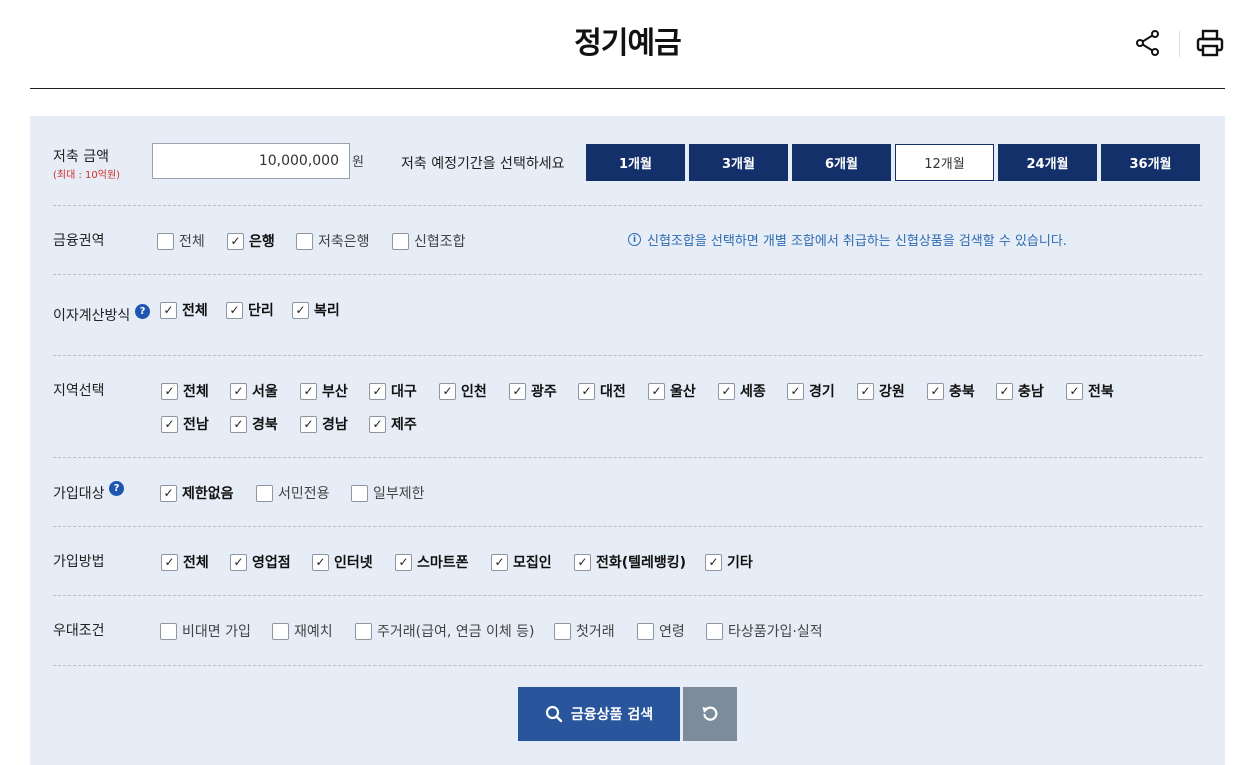 This screenshot has height=765, width=1238. What do you see at coordinates (1047, 162) in the screenshot?
I see `period-button: 24개월` at bounding box center [1047, 162].